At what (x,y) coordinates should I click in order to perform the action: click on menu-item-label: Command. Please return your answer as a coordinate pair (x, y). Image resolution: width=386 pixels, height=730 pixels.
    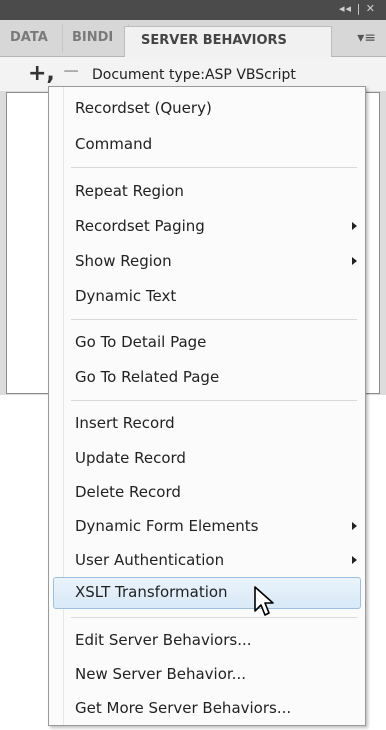
    Looking at the image, I should click on (114, 144).